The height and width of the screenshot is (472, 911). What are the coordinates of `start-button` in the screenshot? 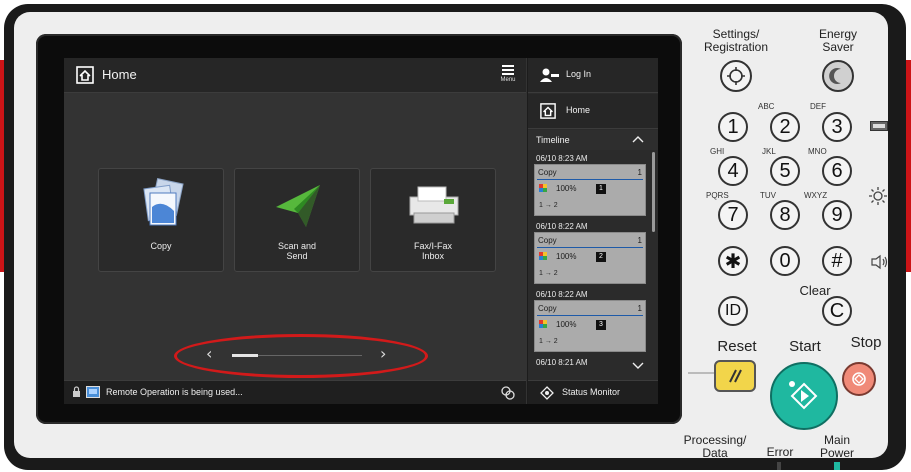 It's located at (804, 396).